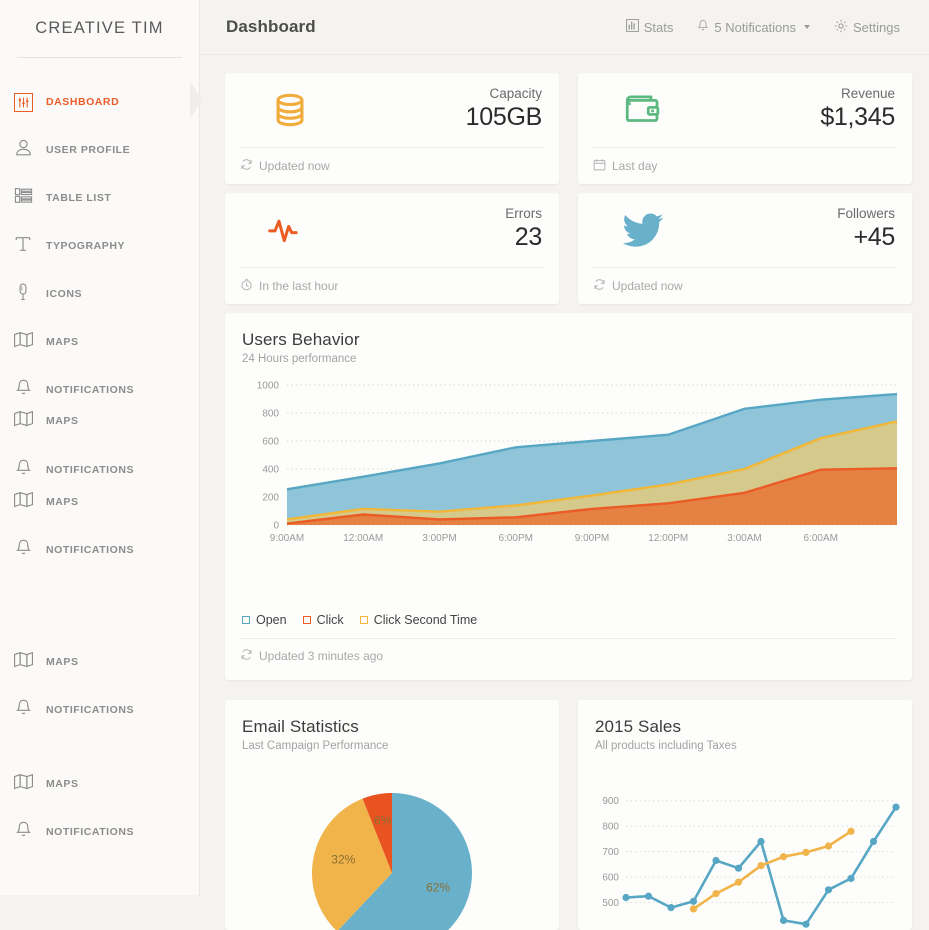 The image size is (929, 930). I want to click on card-footer-label: Updated 3 minutes ago, so click(321, 656).